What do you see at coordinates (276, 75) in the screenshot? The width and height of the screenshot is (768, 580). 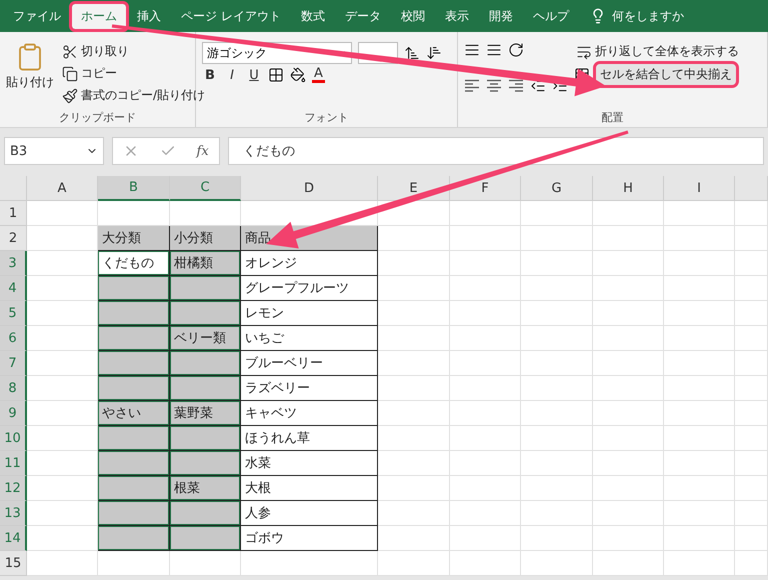 I see `borders-icon` at bounding box center [276, 75].